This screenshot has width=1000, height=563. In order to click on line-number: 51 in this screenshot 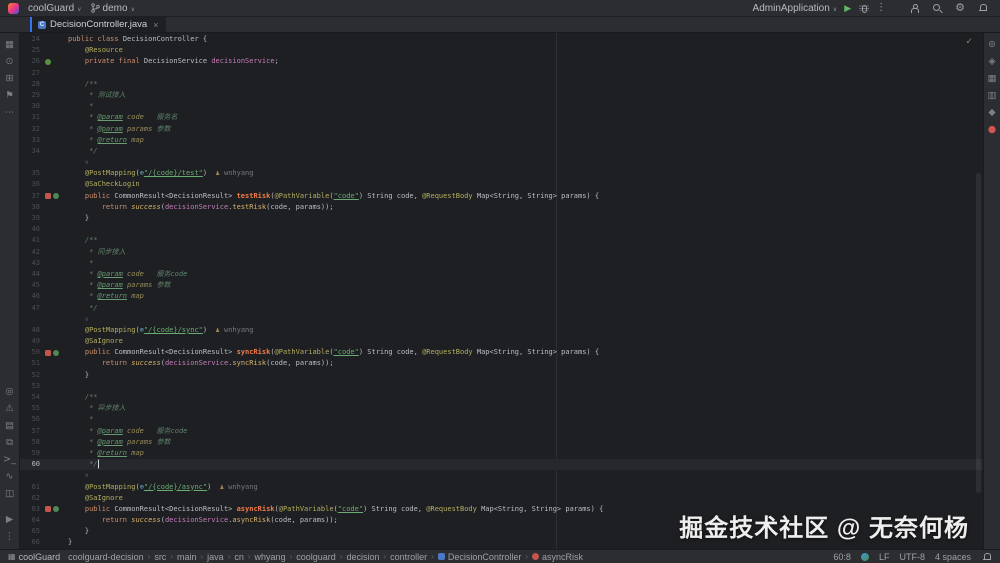, I will do `click(31, 363)`.